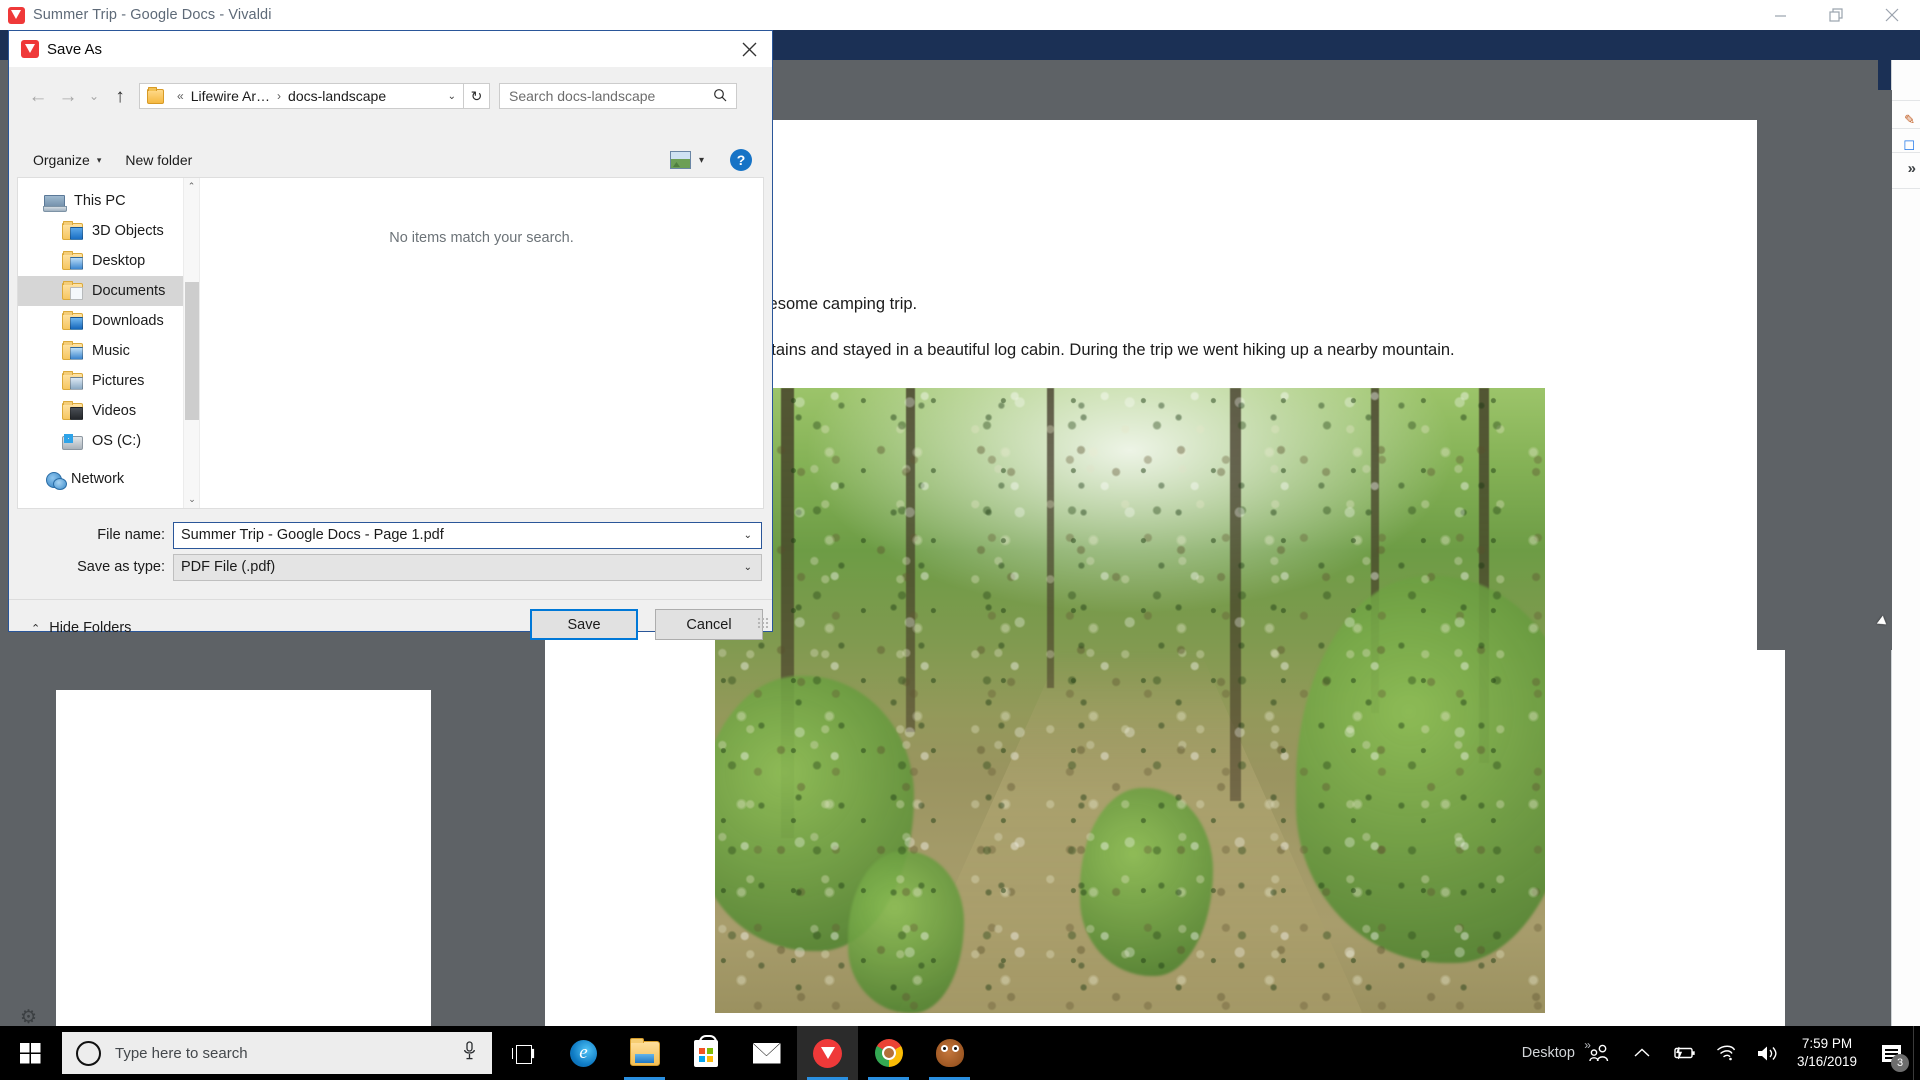 Image resolution: width=1920 pixels, height=1080 pixels. I want to click on window-controls, so click(1836, 15).